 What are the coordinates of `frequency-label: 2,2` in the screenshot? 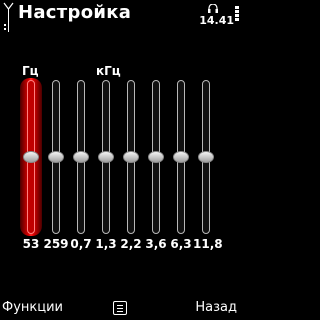 It's located at (131, 244).